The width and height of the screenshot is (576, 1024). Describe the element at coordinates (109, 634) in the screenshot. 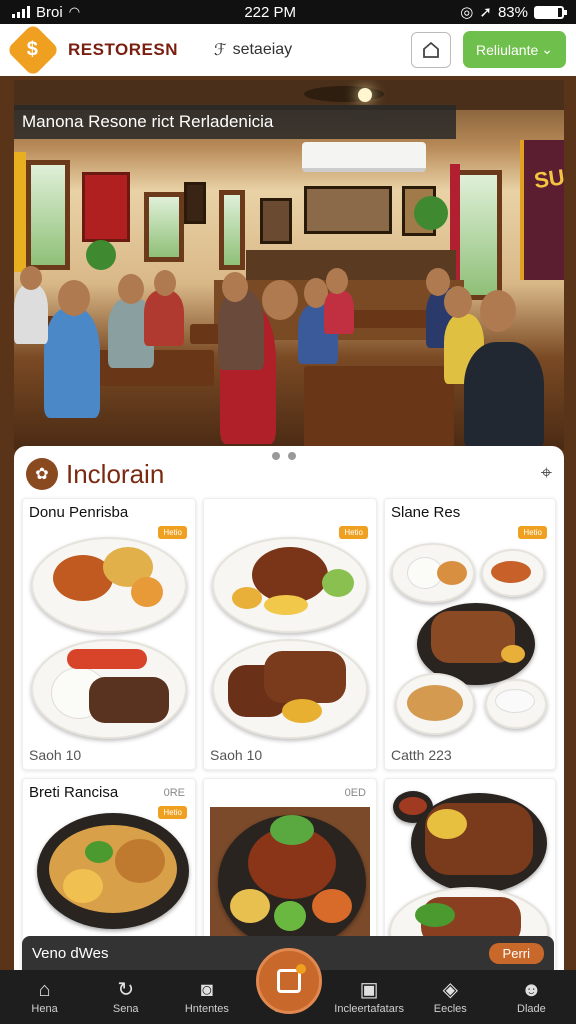

I see `menu-card: Donu Penrisba Hetio Saoh 10` at that location.